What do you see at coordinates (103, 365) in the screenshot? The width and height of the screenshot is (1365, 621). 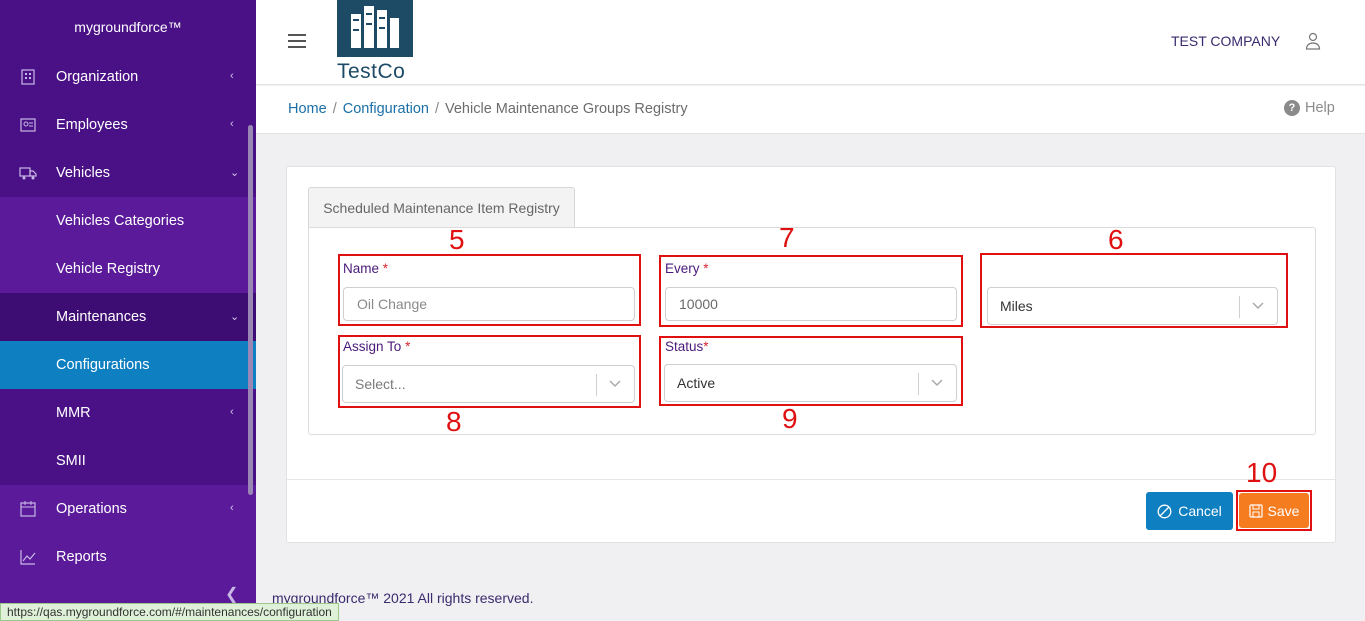 I see `sidebar-item-label: Configurations` at bounding box center [103, 365].